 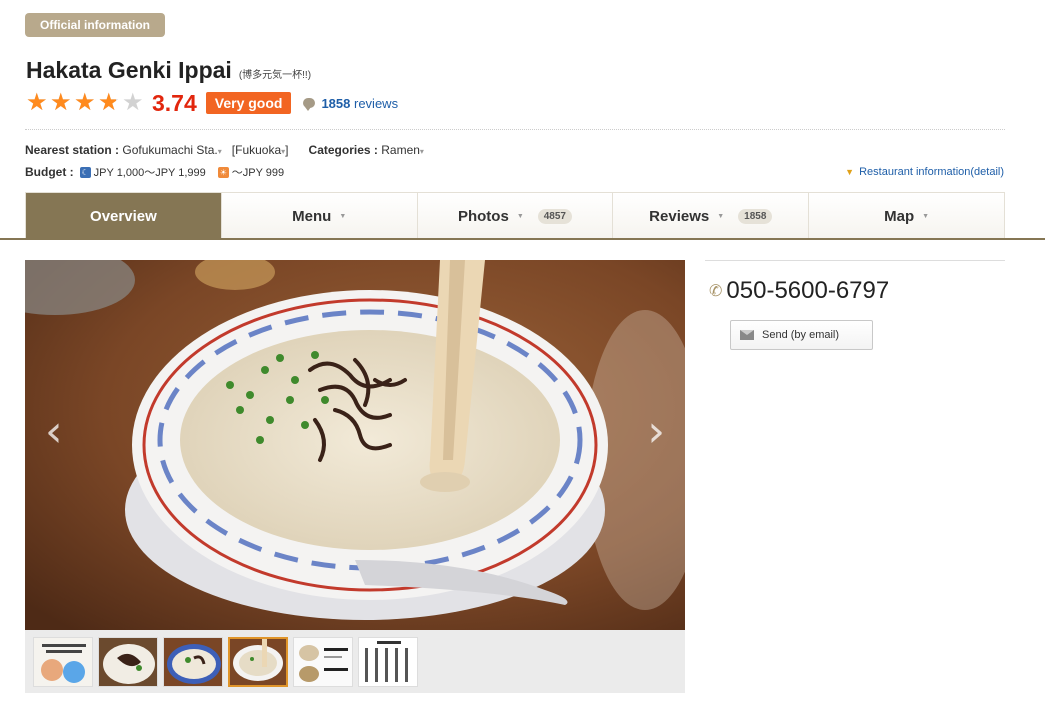 I want to click on tab-label: Map, so click(x=899, y=216).